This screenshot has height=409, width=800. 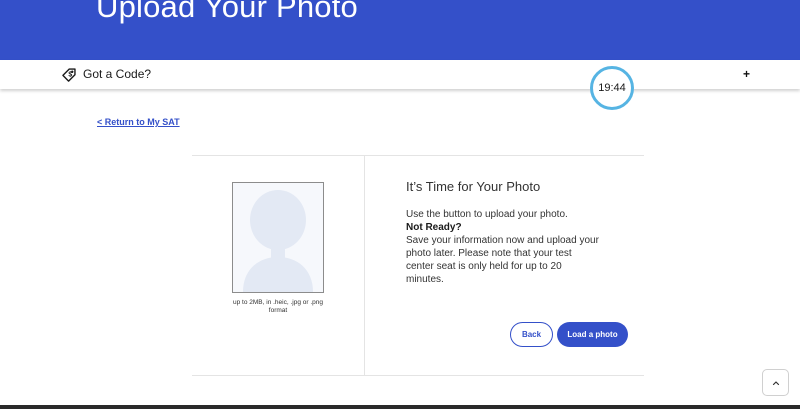 I want to click on section-heading: It’s Time for Your Photo, so click(x=473, y=186).